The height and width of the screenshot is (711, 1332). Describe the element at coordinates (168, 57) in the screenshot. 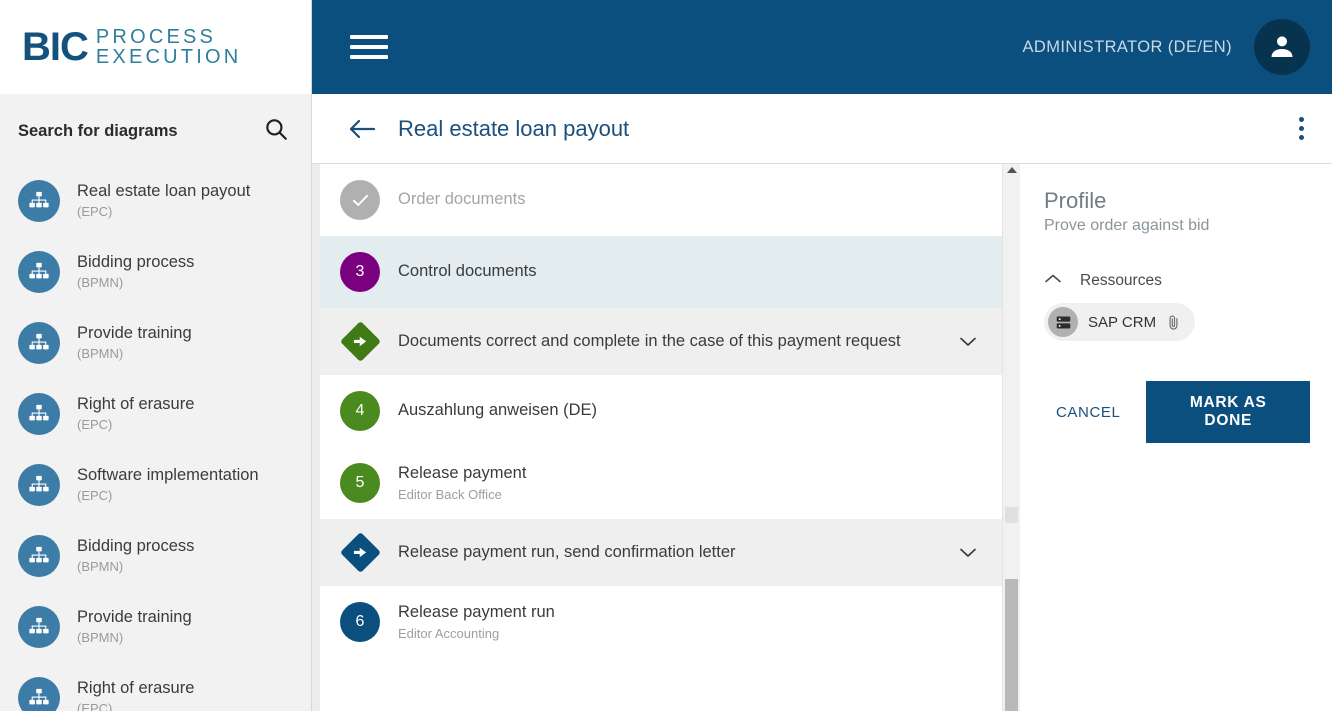

I see `logo-execution-text: EXECUTION` at that location.